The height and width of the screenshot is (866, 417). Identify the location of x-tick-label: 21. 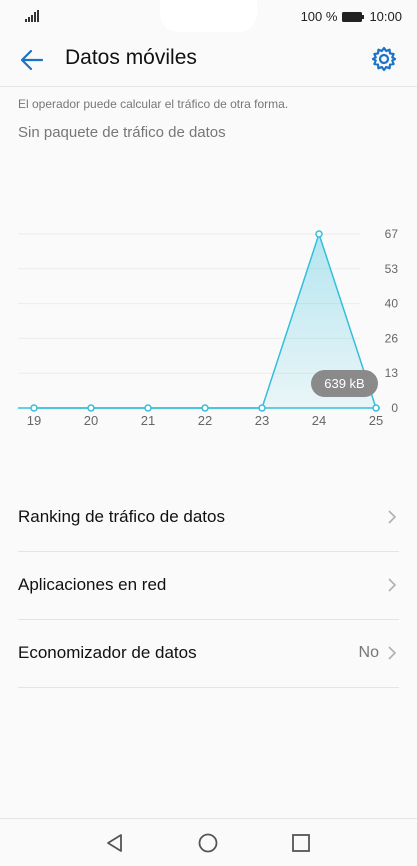
(148, 420).